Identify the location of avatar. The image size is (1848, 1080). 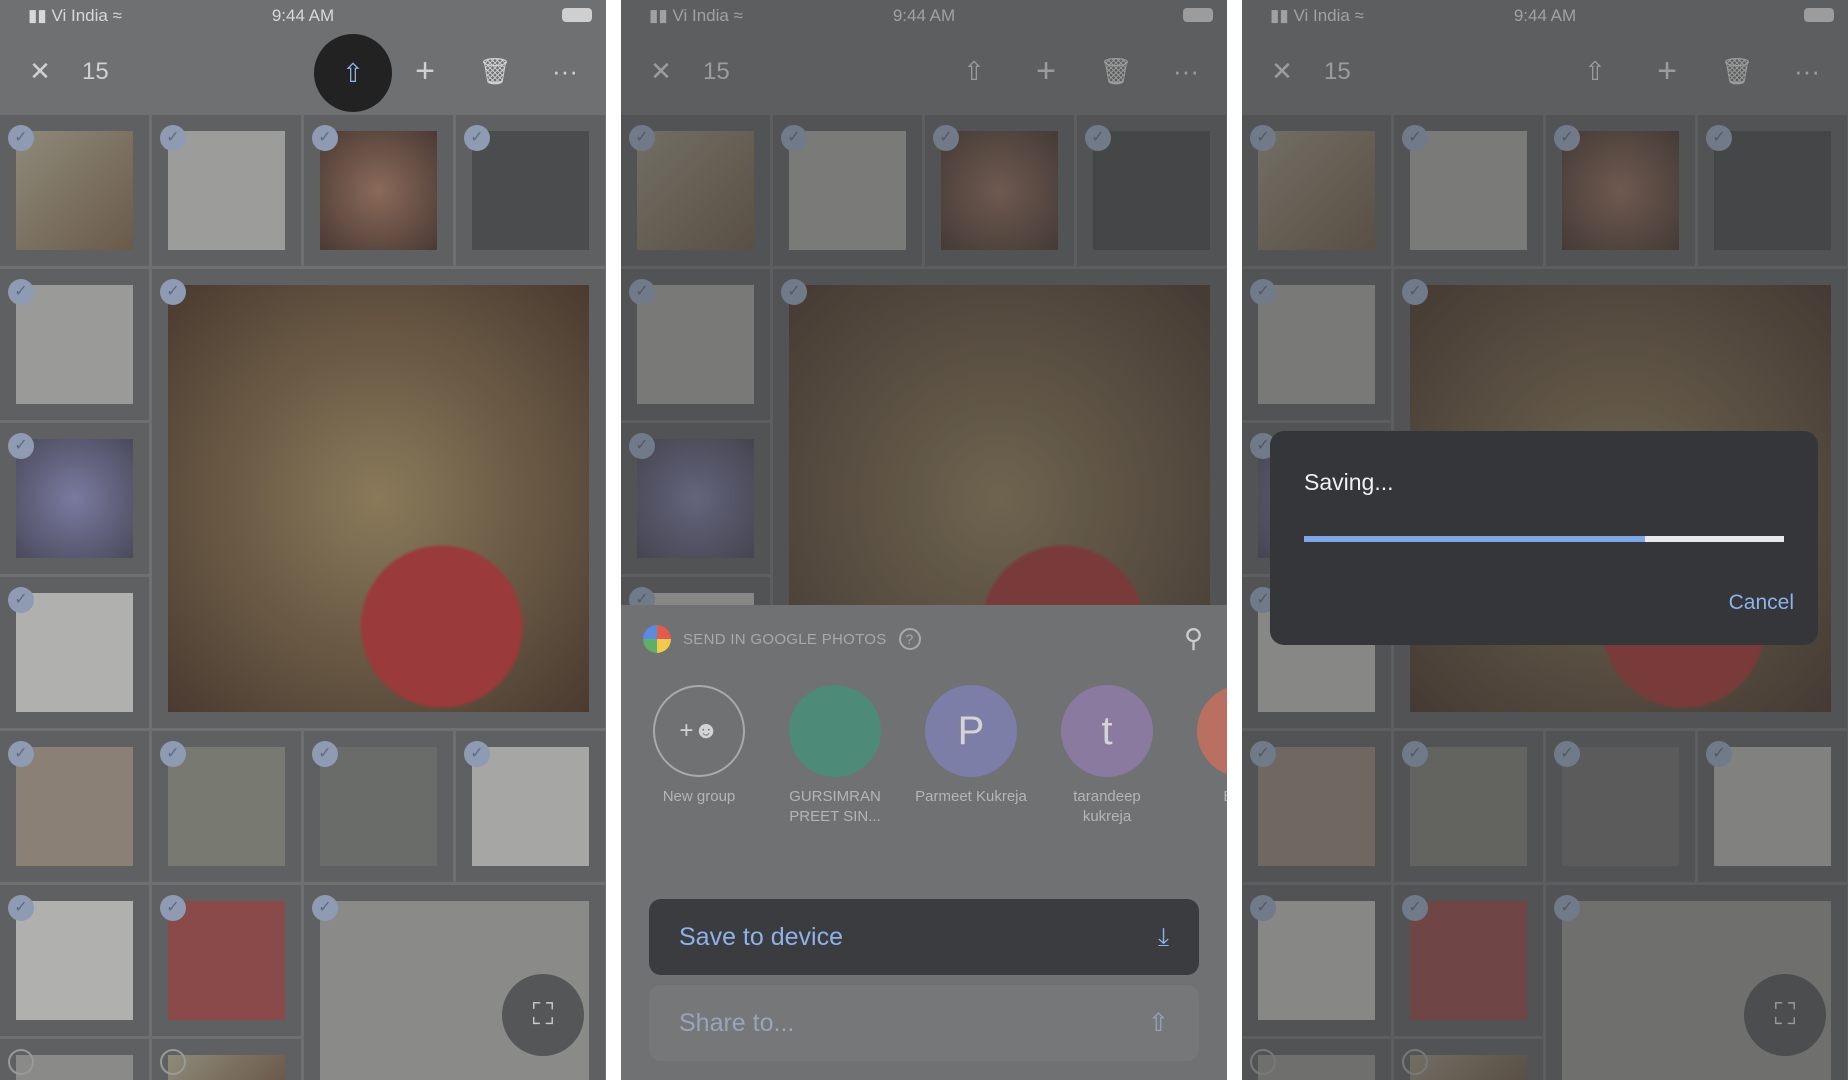
(835, 731).